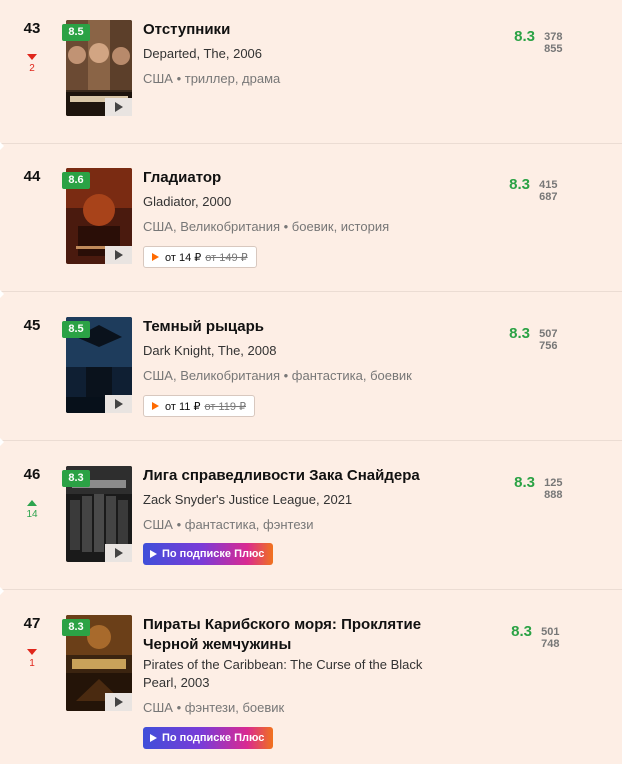 Image resolution: width=622 pixels, height=764 pixels. I want to click on film-original-title: Gladiator, 2000, so click(187, 201).